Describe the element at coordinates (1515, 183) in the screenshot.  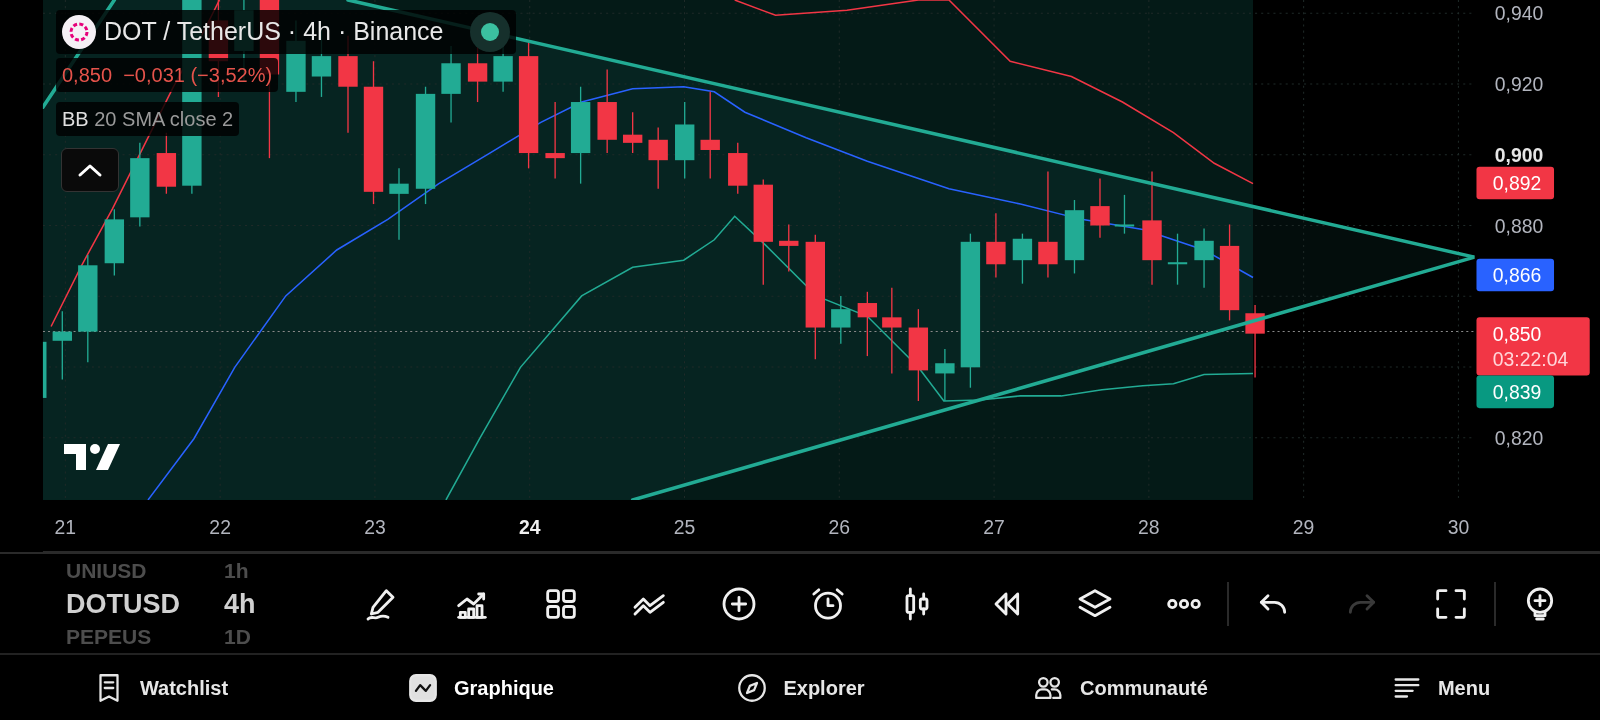
I see `price-label: 0,892` at that location.